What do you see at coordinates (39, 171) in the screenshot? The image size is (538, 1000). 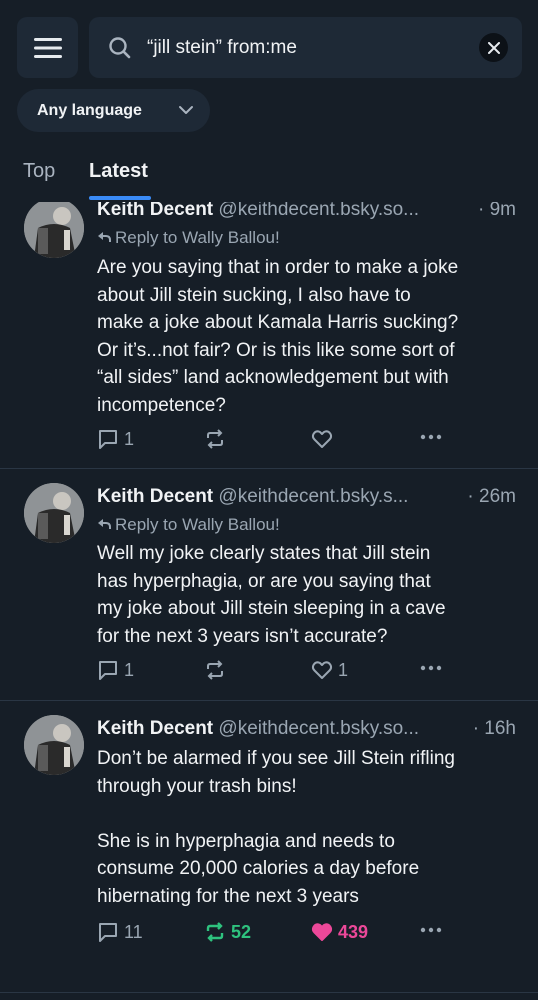 I see `tab-top: Top` at bounding box center [39, 171].